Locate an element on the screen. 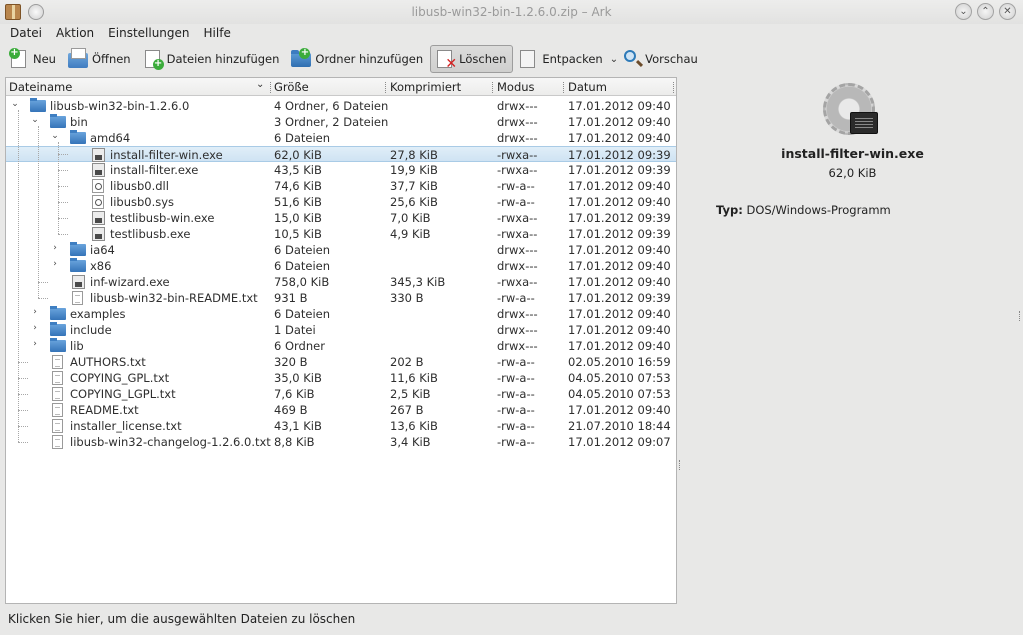  extract-button: Entpacken is located at coordinates (561, 59).